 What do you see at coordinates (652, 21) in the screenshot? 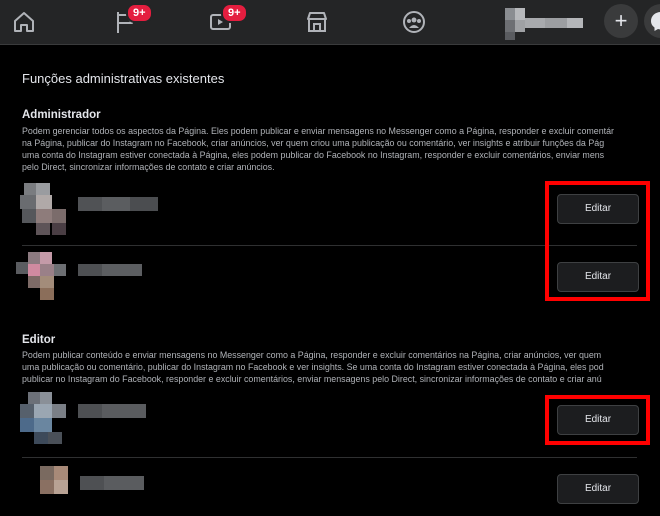
I see `messenger-icon` at bounding box center [652, 21].